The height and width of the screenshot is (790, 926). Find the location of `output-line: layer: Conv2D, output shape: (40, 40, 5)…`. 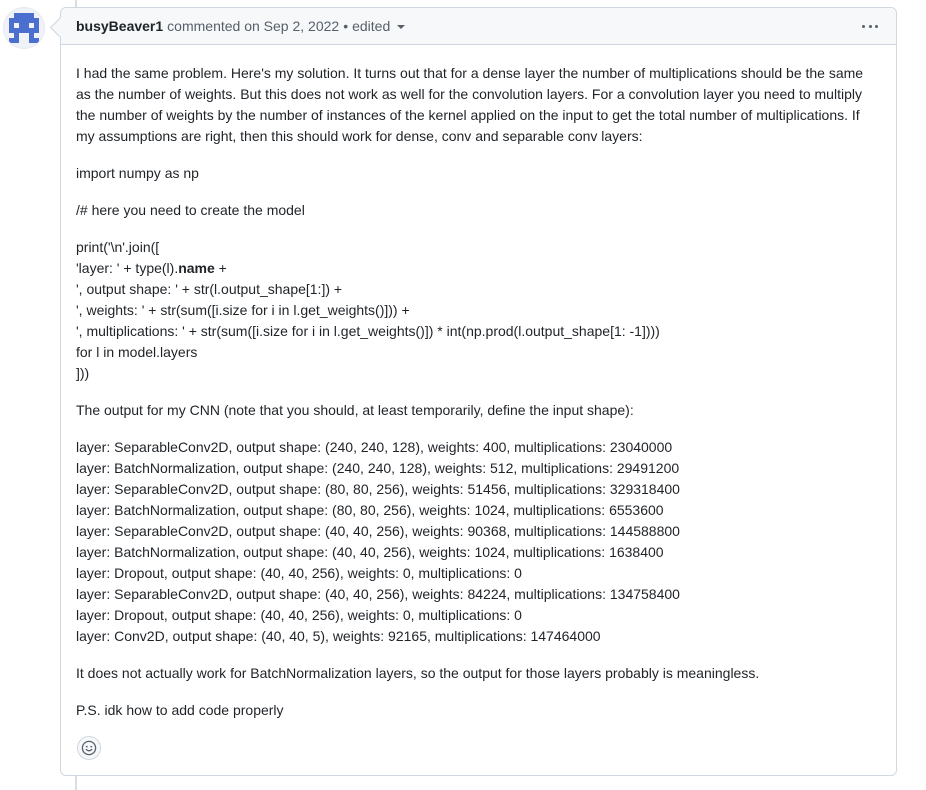

output-line: layer: Conv2D, output shape: (40, 40, 5)… is located at coordinates (338, 636).